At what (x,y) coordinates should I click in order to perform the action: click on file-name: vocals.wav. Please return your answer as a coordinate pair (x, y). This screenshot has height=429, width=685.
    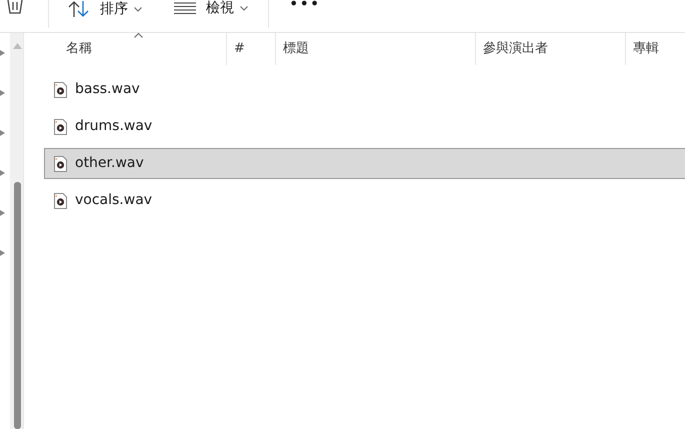
    Looking at the image, I should click on (113, 200).